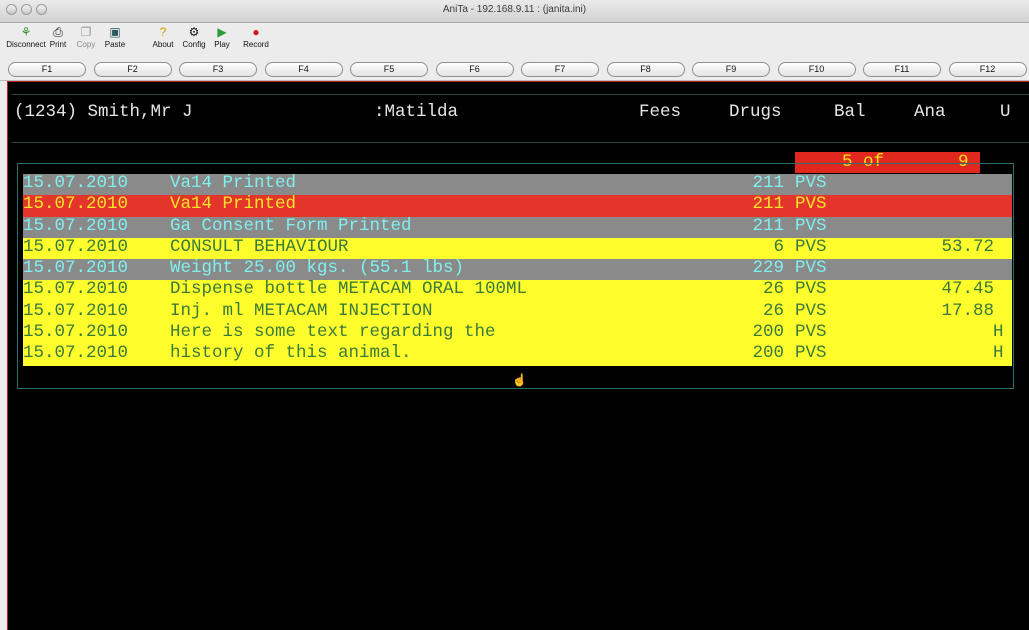 The image size is (1029, 630). Describe the element at coordinates (291, 225) in the screenshot. I see `row-description: Ga Consent Form Printed` at that location.